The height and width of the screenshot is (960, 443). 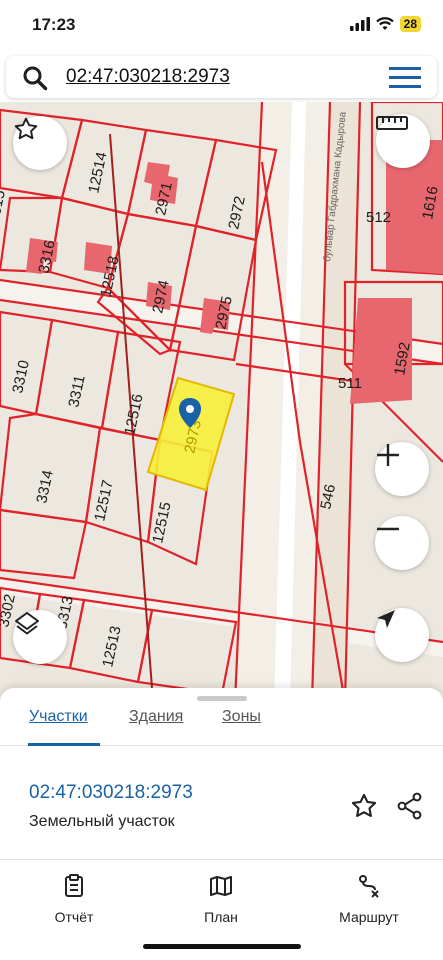 I want to click on search-bar: 02:47:030218:2973, so click(x=221, y=77).